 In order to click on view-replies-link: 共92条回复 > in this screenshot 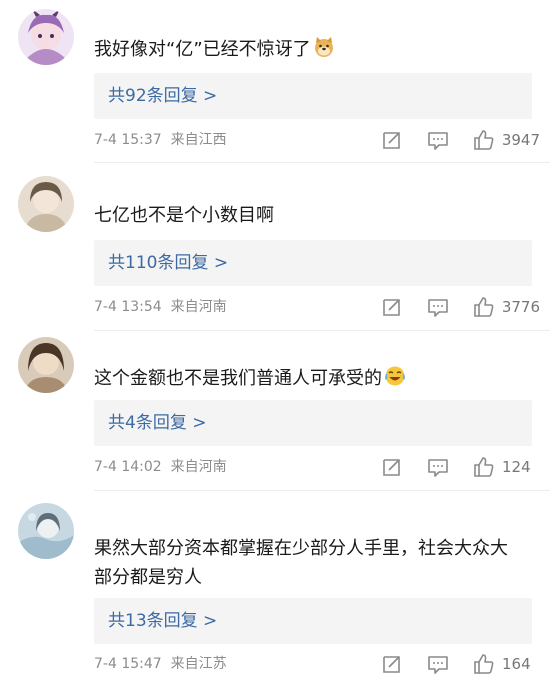, I will do `click(313, 96)`.